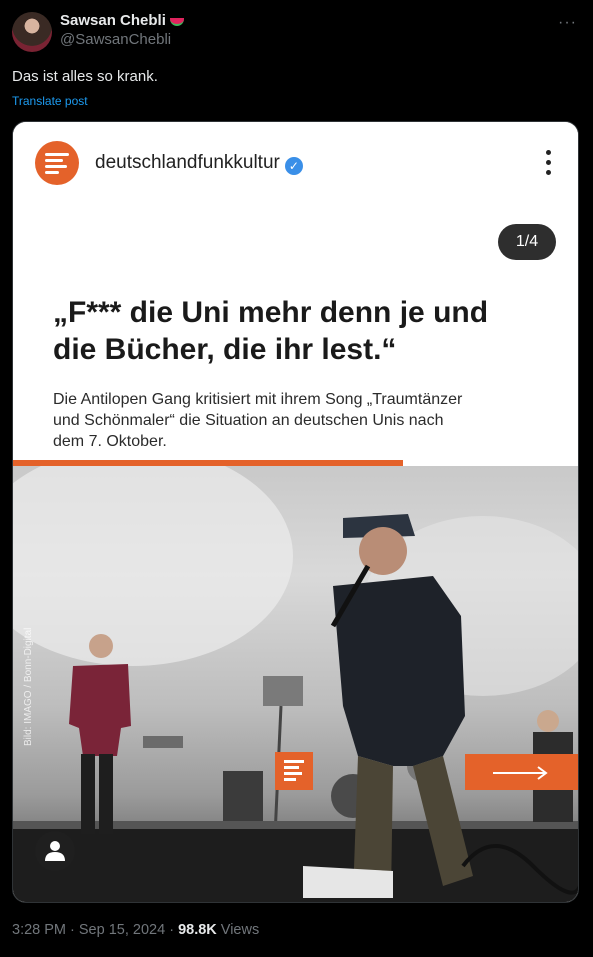 The width and height of the screenshot is (593, 957). I want to click on author-handle: @SawsanChebli, so click(122, 39).